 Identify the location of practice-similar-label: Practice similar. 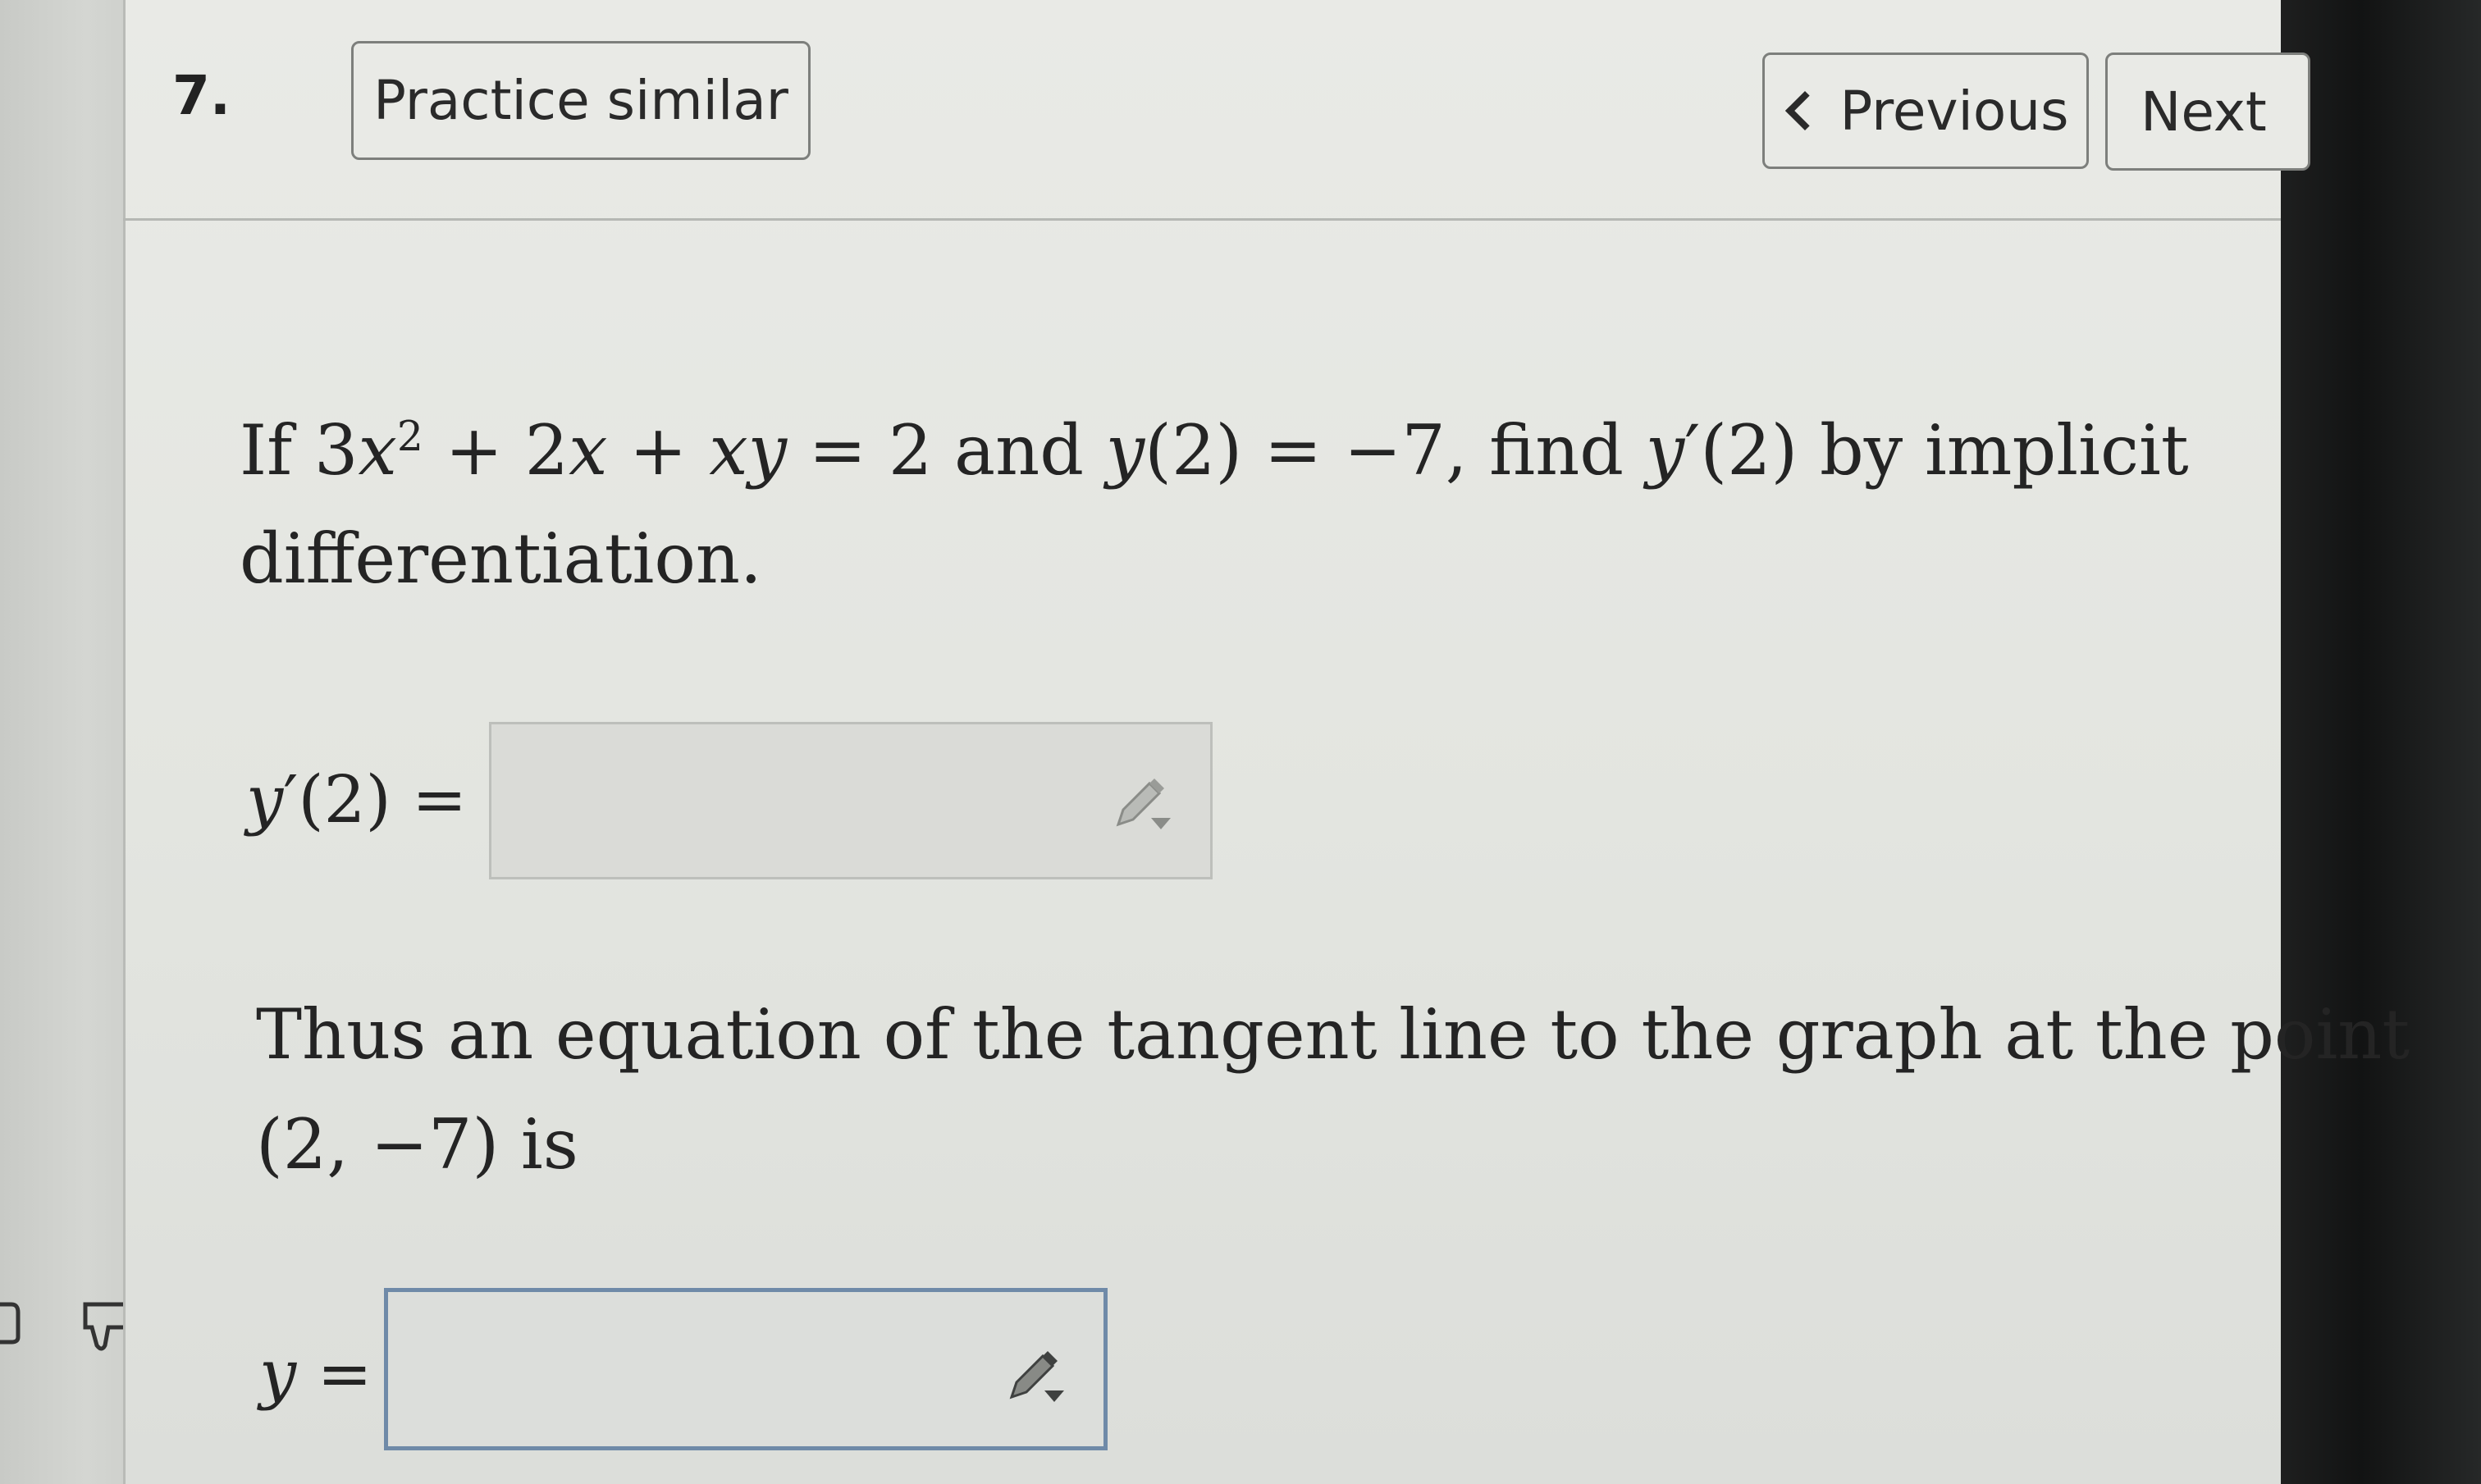
(580, 100).